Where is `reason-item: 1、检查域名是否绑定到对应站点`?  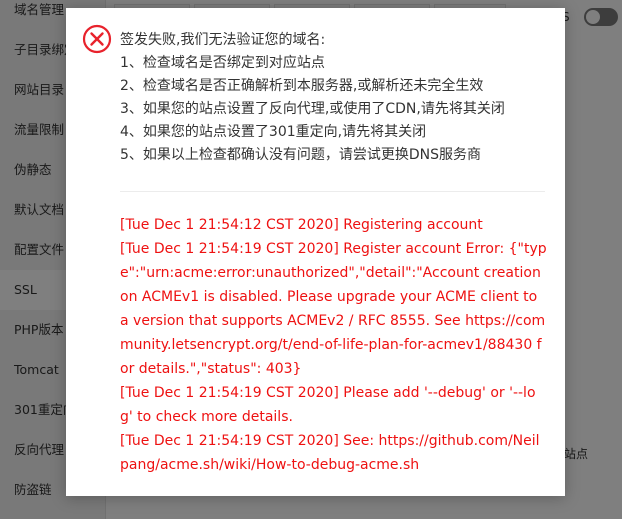
reason-item: 1、检查域名是否绑定到对应站点 is located at coordinates (222, 63).